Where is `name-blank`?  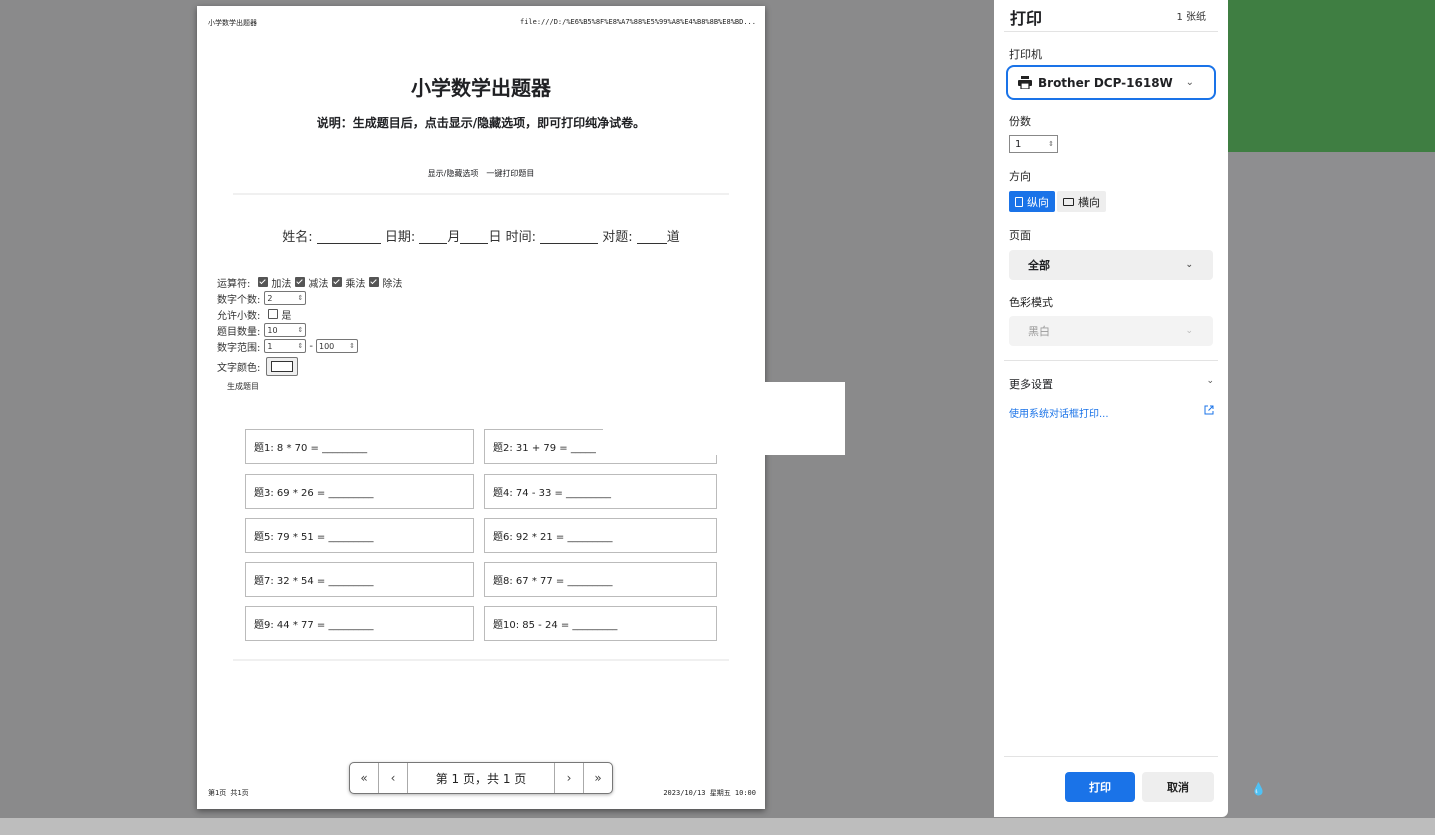 name-blank is located at coordinates (348, 236).